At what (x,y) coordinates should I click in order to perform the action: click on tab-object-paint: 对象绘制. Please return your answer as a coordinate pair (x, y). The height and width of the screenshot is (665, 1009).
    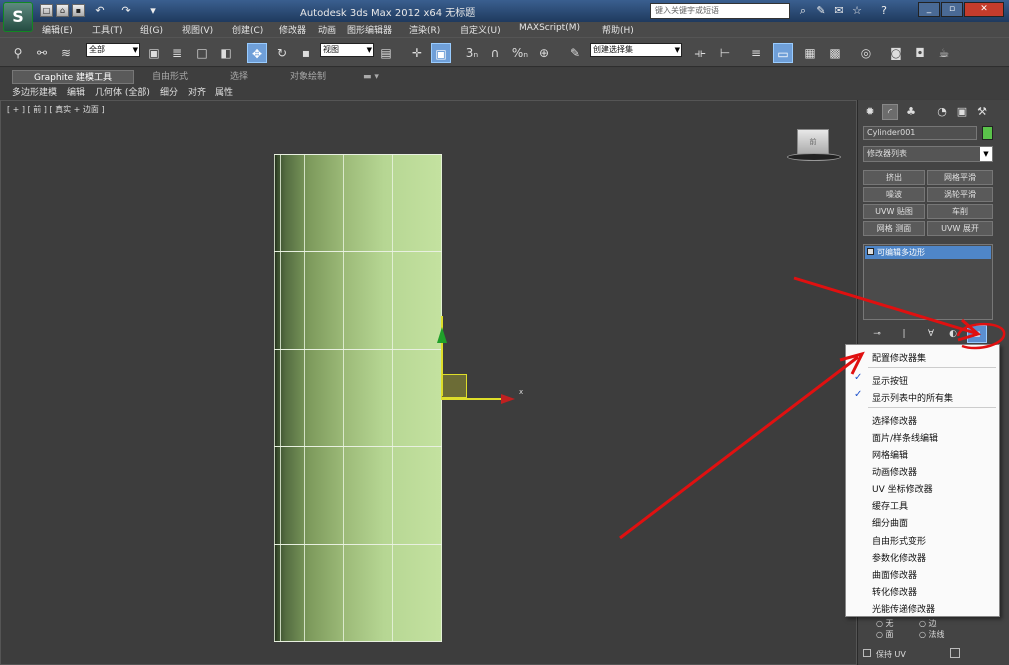
    Looking at the image, I should click on (308, 77).